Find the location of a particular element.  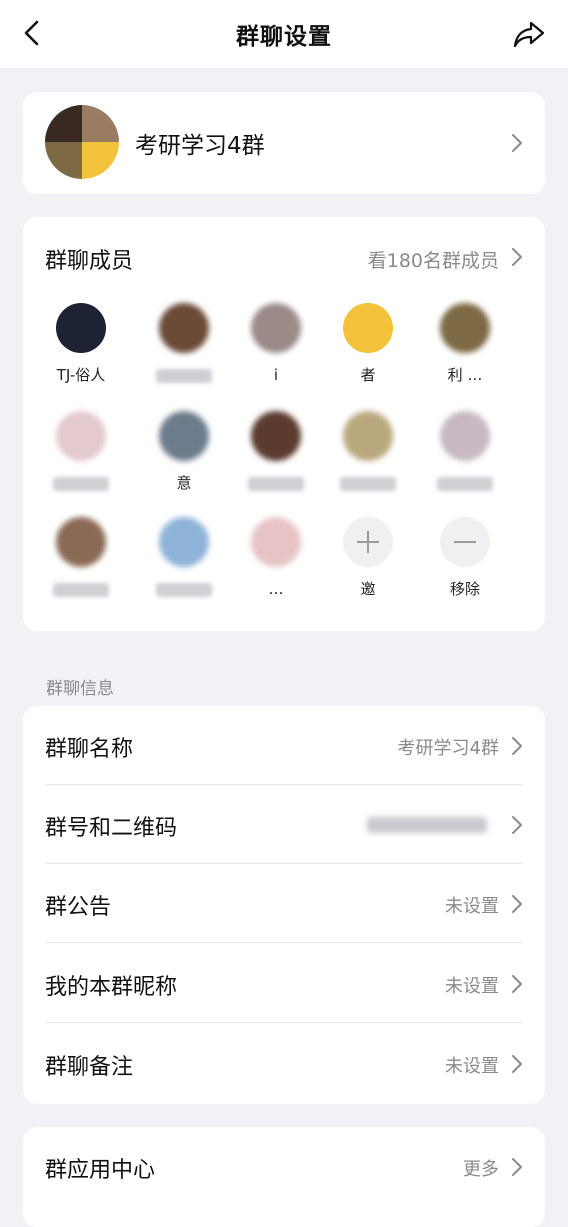

member-name-text: i is located at coordinates (276, 375).